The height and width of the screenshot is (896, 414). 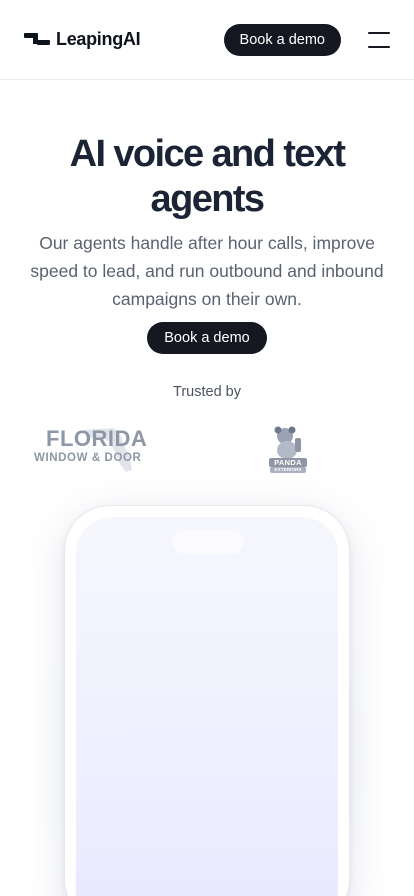 I want to click on florida-window-door-logo: FLORIDA WINDOW & DOOR, so click(x=92, y=450).